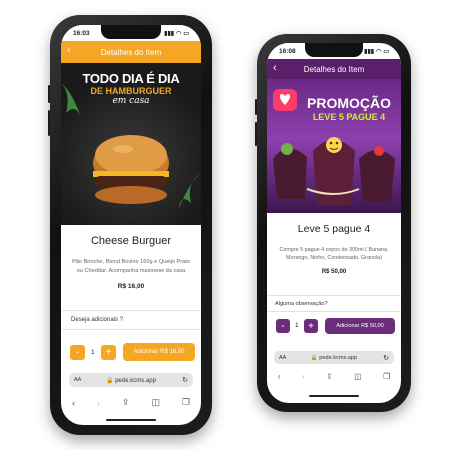  What do you see at coordinates (360, 326) in the screenshot?
I see `add-to-cart-button: Adicionar R$ 50,00` at bounding box center [360, 326].